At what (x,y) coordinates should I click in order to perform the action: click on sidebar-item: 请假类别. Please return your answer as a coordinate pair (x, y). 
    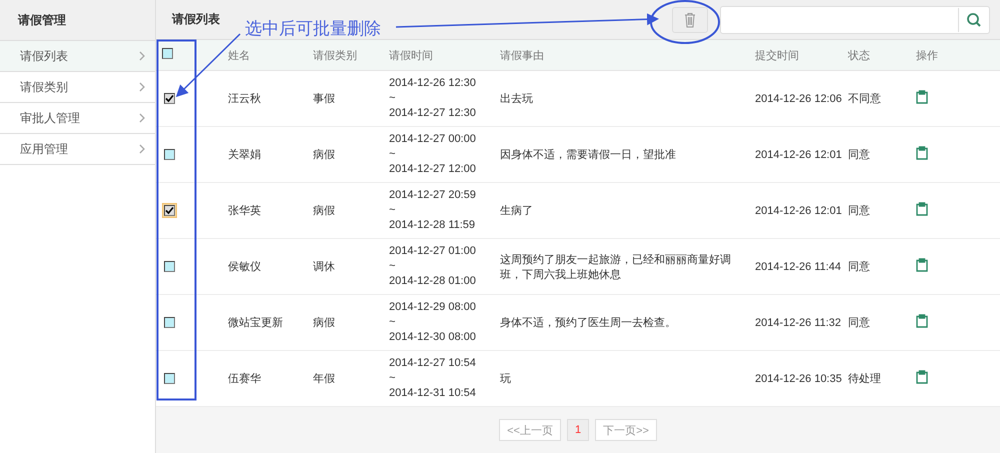
    Looking at the image, I should click on (77, 87).